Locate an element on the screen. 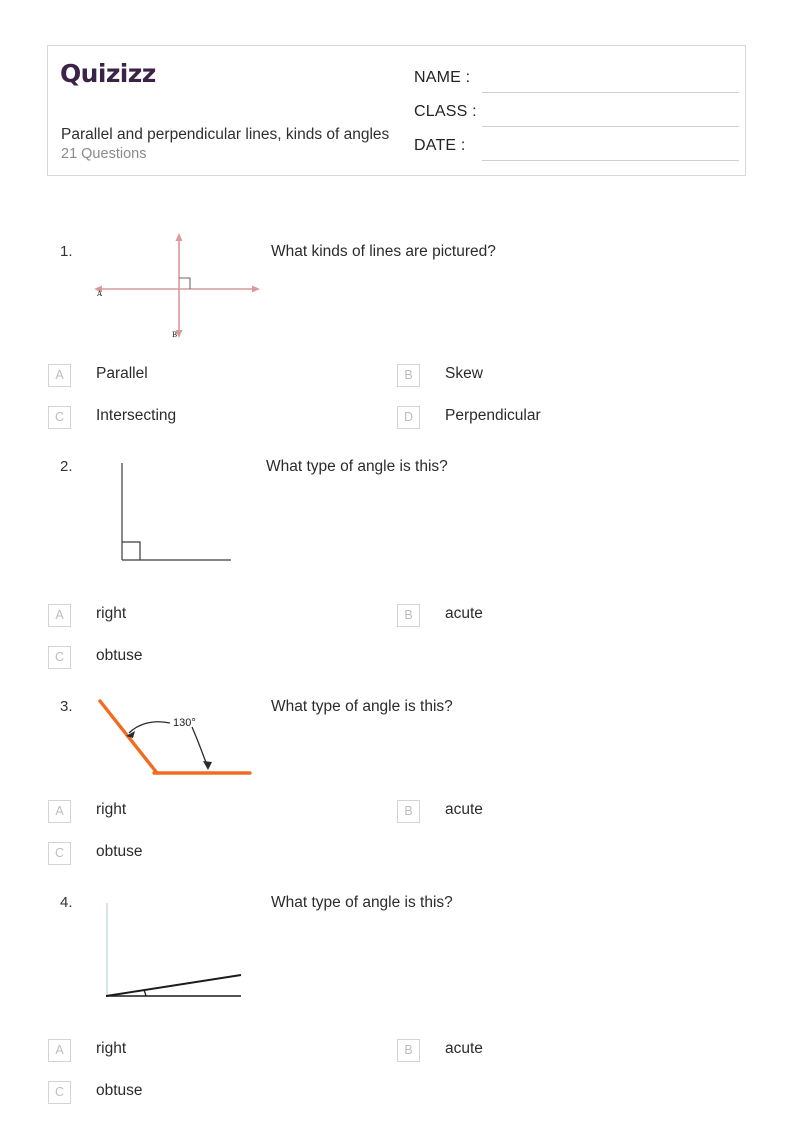  question-3-angle-measure: 130° is located at coordinates (184, 723).